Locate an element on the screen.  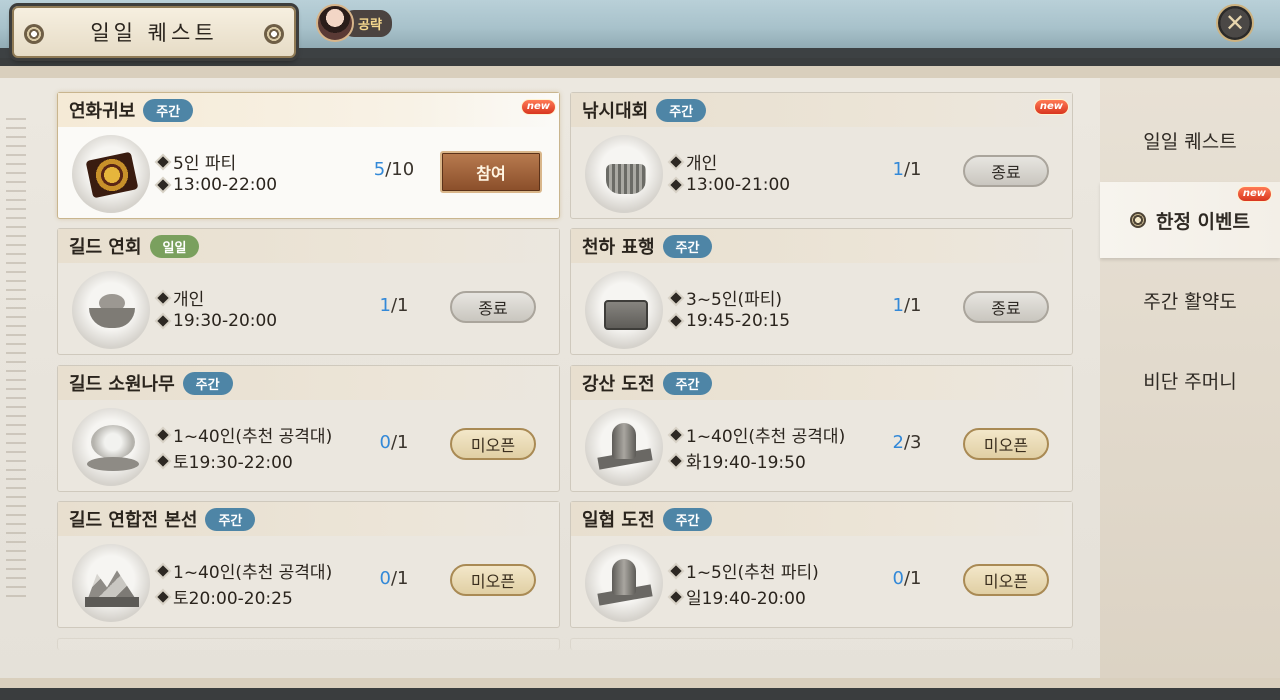
time-range-text: 13:00-22:00 is located at coordinates (225, 185).